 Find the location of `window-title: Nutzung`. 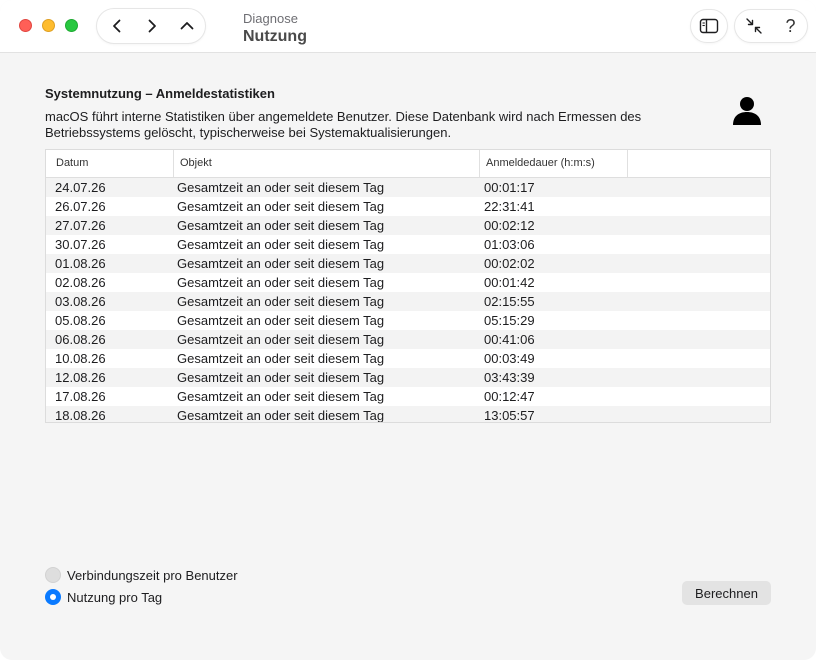

window-title: Nutzung is located at coordinates (275, 36).